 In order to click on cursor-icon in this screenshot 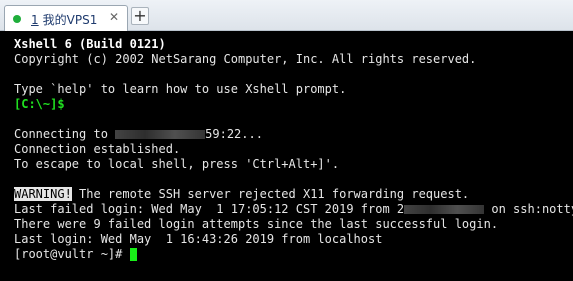, I will do `click(133, 254)`.